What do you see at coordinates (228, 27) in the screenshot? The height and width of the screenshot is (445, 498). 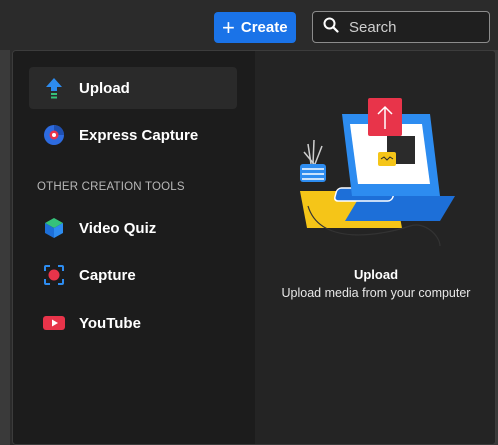 I see `plus-icon: +` at bounding box center [228, 27].